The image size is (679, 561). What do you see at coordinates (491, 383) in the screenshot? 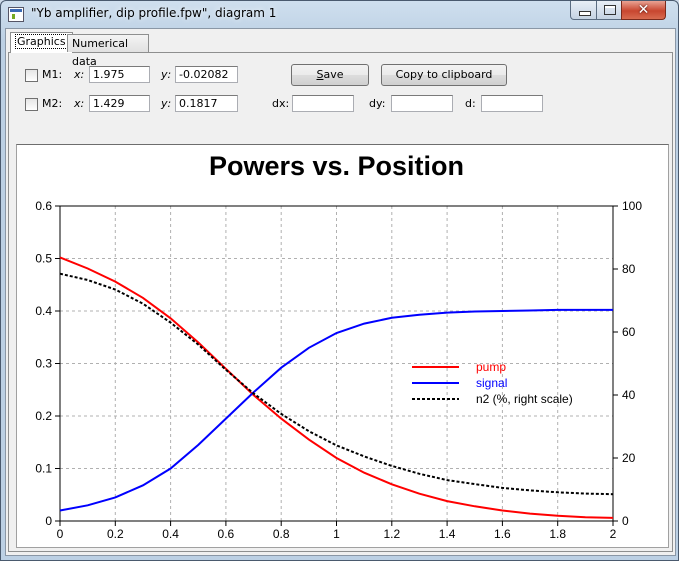
I see `legend-label-1: signal` at bounding box center [491, 383].